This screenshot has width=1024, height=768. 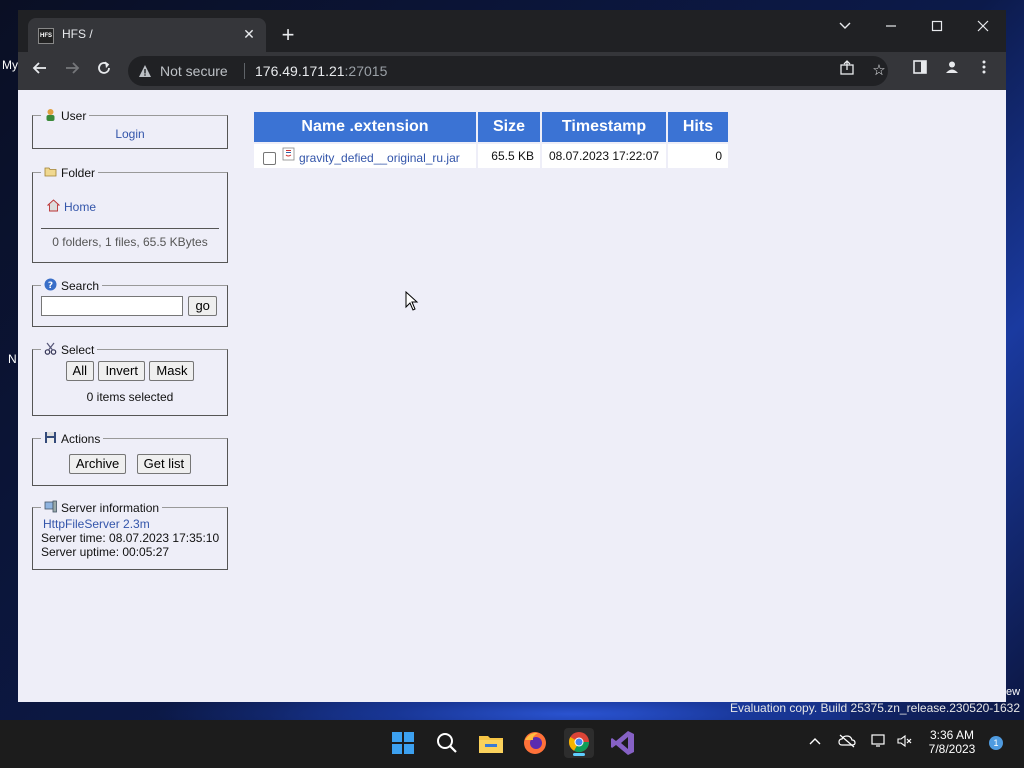 I want to click on hits-column-header: Hits, so click(x=698, y=127).